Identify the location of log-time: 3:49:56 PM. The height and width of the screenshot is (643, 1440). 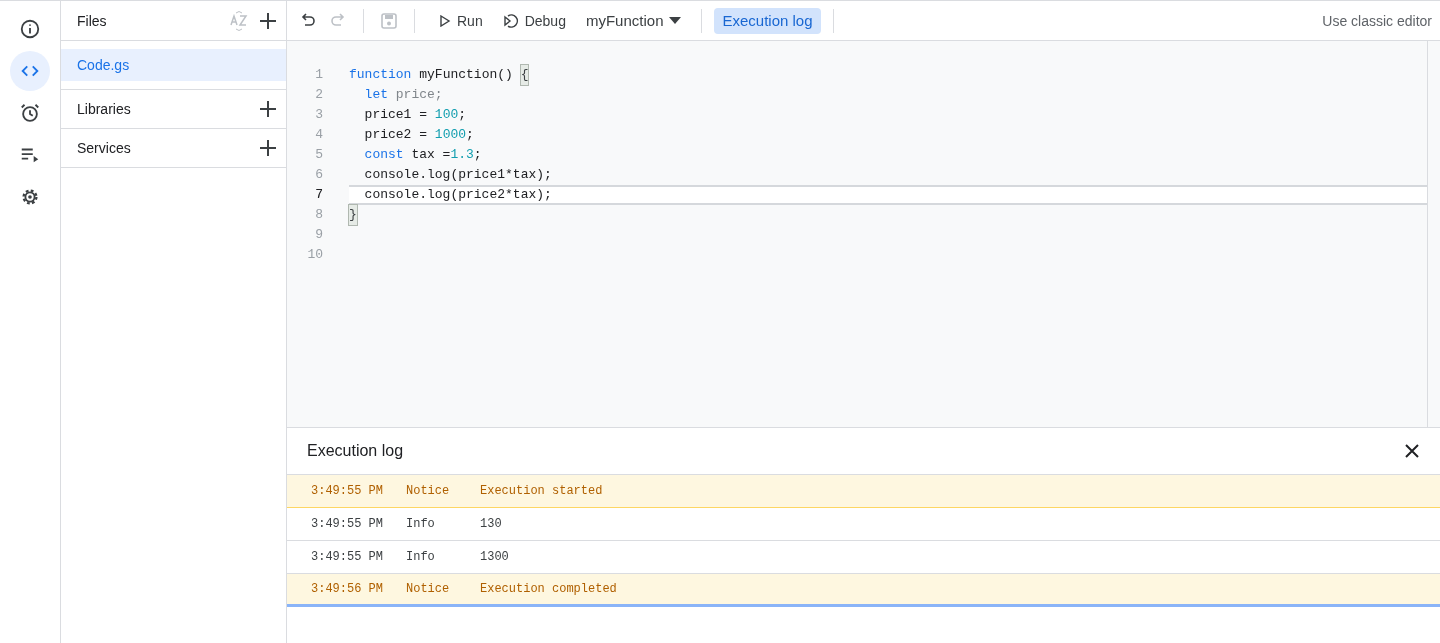
(347, 589).